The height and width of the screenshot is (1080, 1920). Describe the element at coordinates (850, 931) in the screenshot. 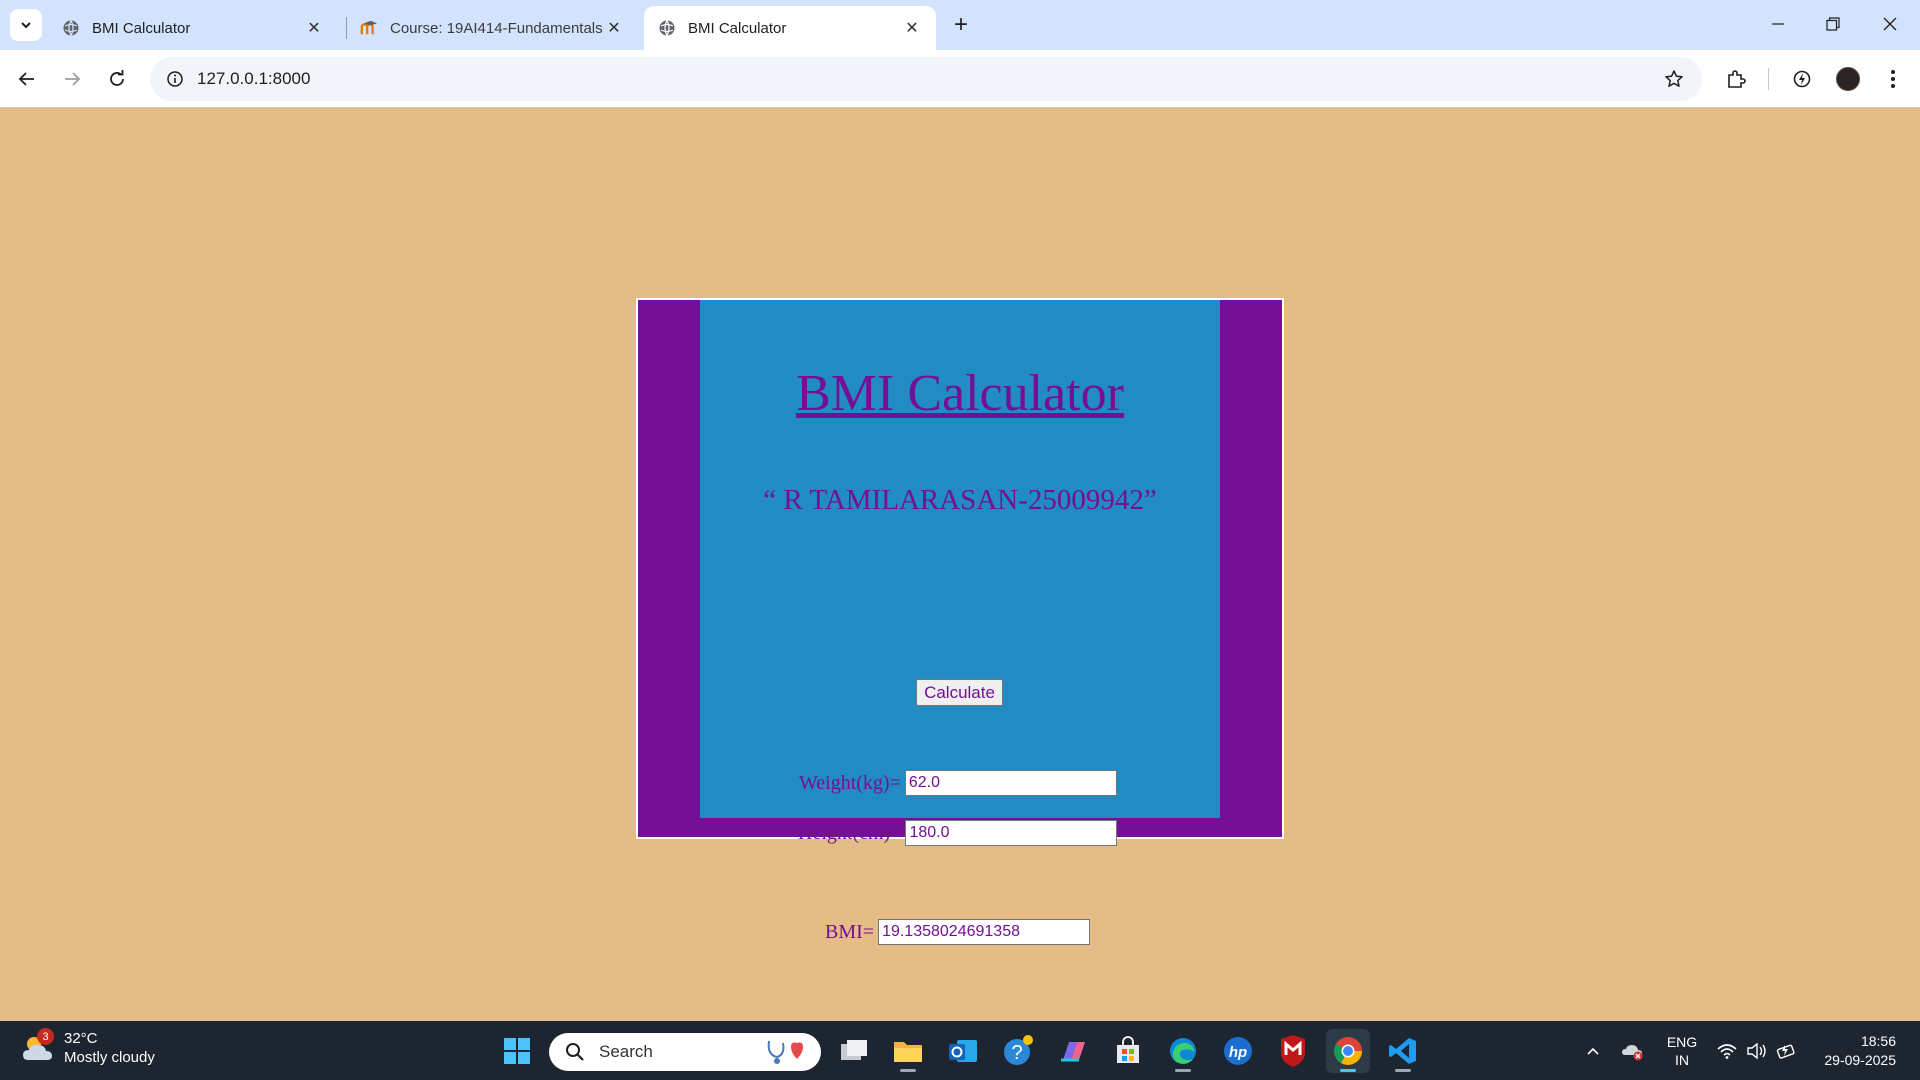

I see `bmi-label: BMI=` at that location.